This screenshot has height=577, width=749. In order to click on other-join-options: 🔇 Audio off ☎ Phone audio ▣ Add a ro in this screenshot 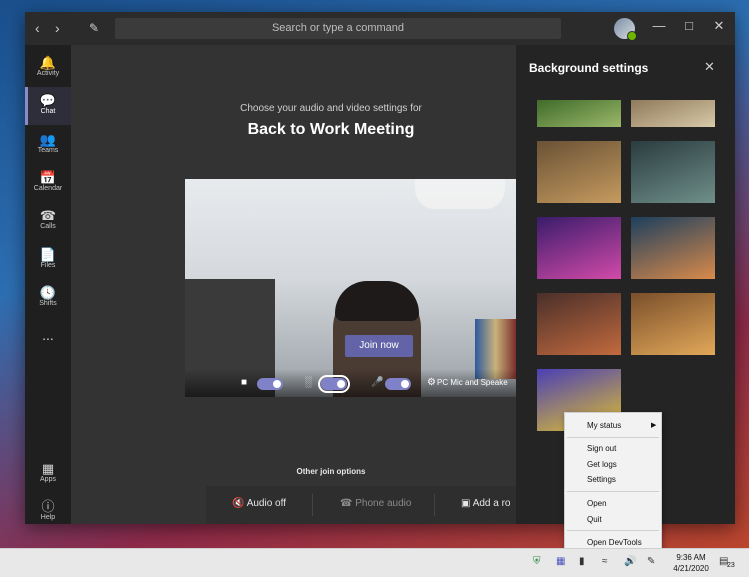, I will do `click(361, 505)`.